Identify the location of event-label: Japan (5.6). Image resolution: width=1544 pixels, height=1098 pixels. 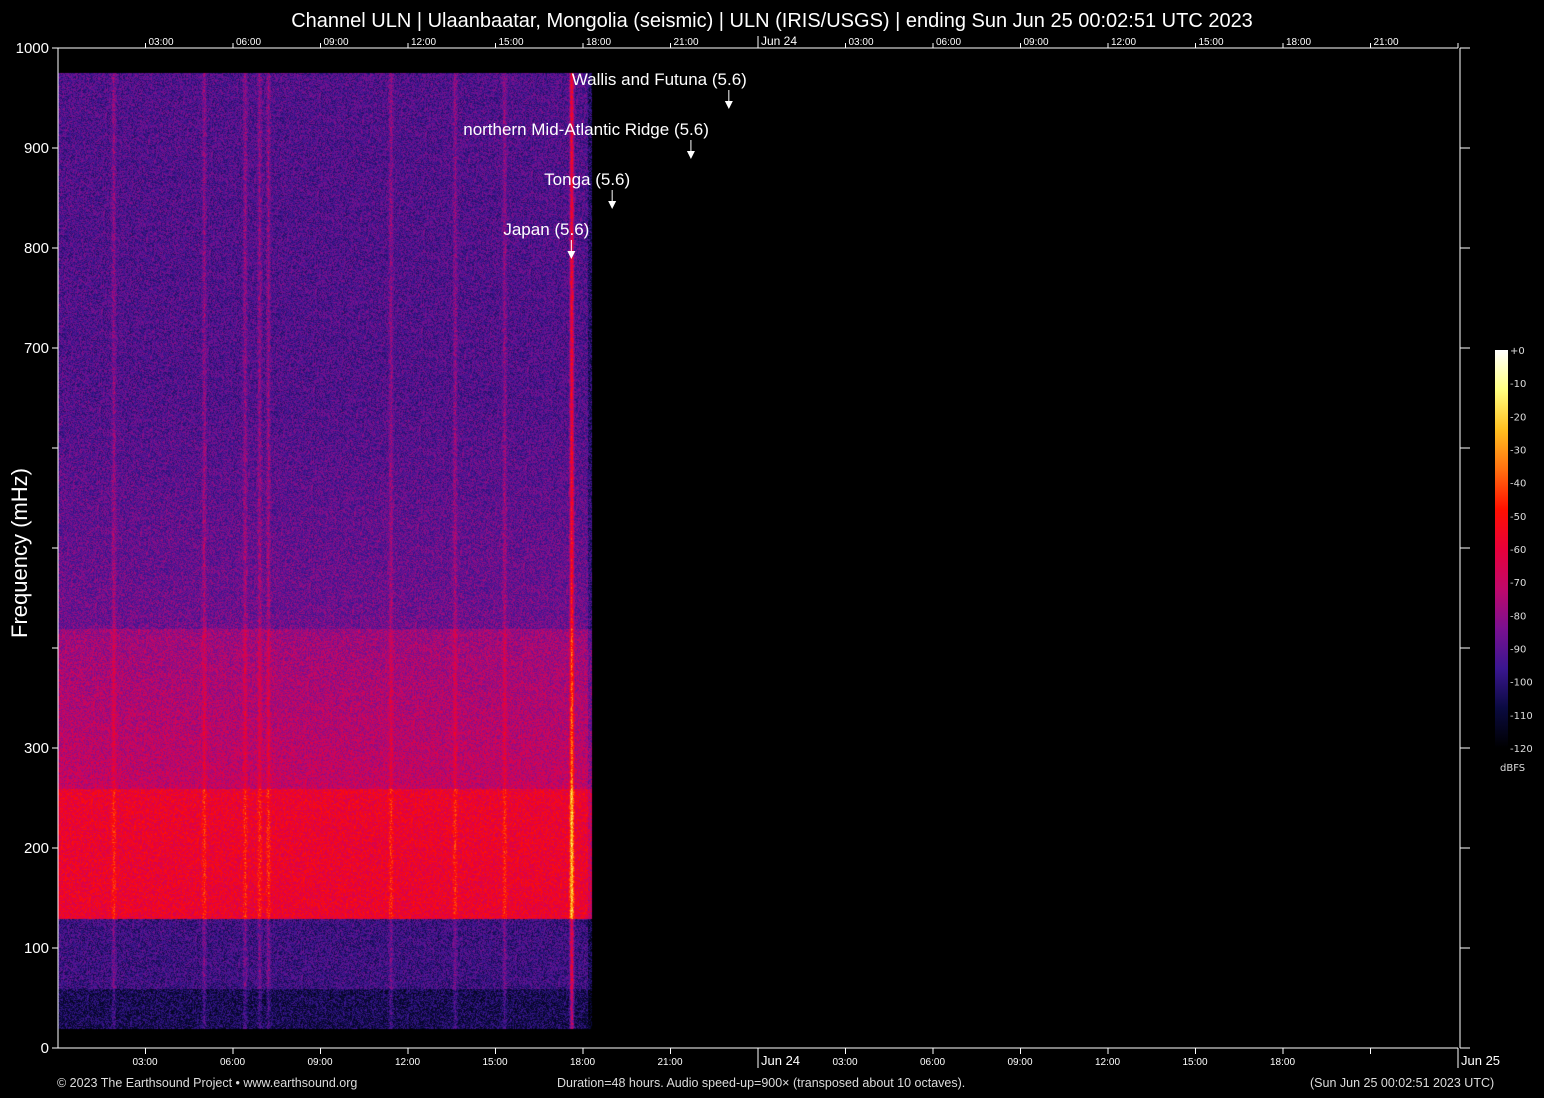
(546, 229).